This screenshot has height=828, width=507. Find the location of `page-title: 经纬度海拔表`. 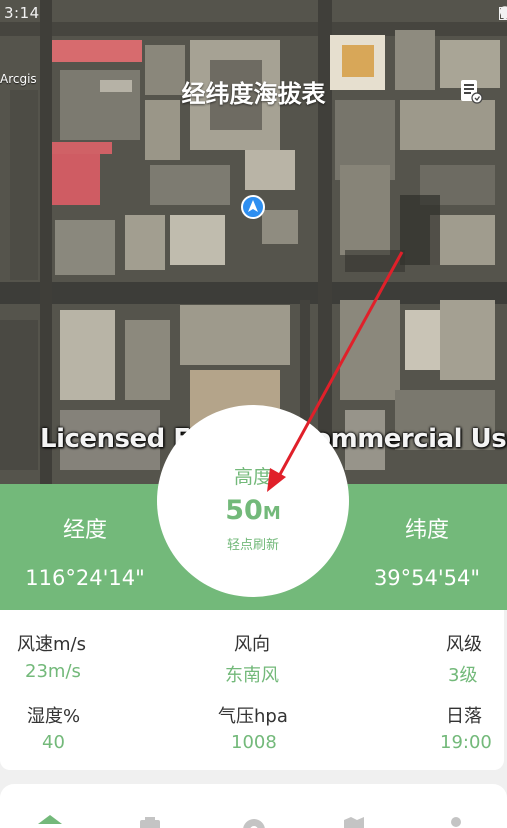

page-title: 经纬度海拔表 is located at coordinates (253, 91).